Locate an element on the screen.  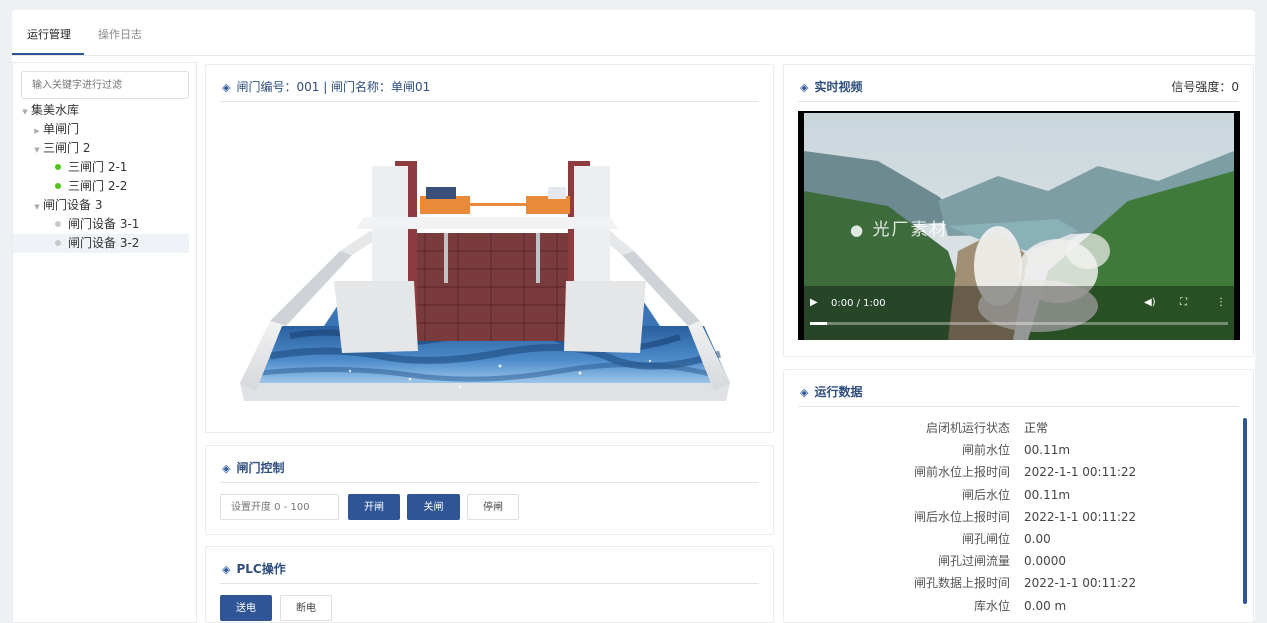
tree-node: ▼ 集美水库 is located at coordinates (46, 110).